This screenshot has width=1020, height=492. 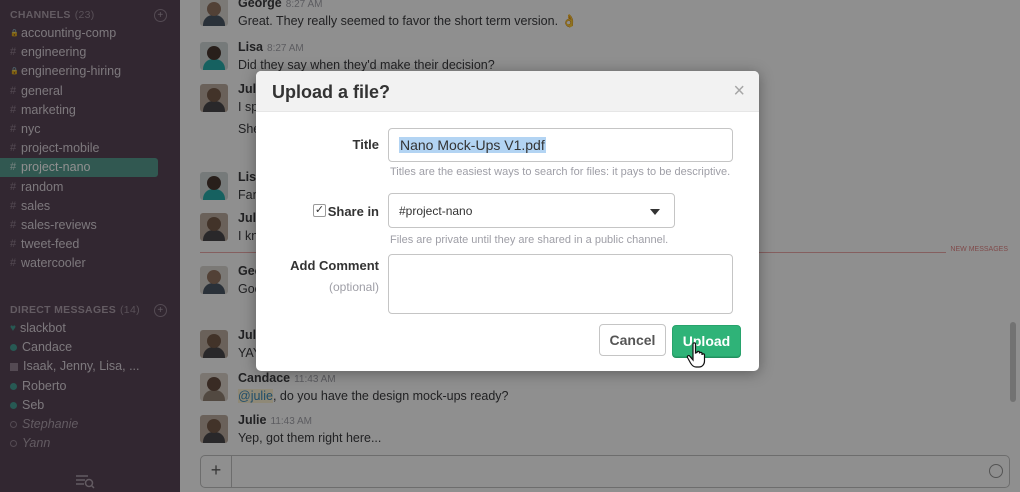 What do you see at coordinates (366, 144) in the screenshot?
I see `title-label: Title` at bounding box center [366, 144].